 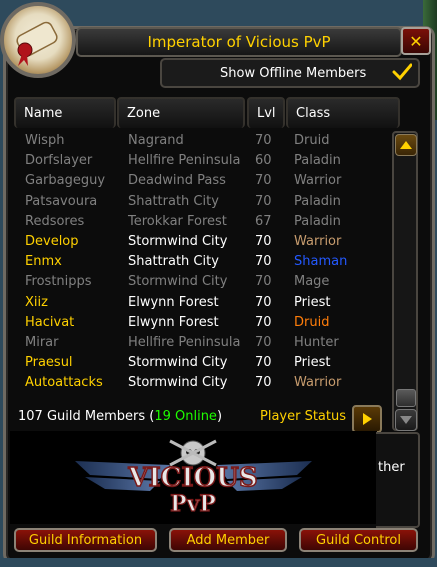 What do you see at coordinates (406, 398) in the screenshot?
I see `scroll-thumb` at bounding box center [406, 398].